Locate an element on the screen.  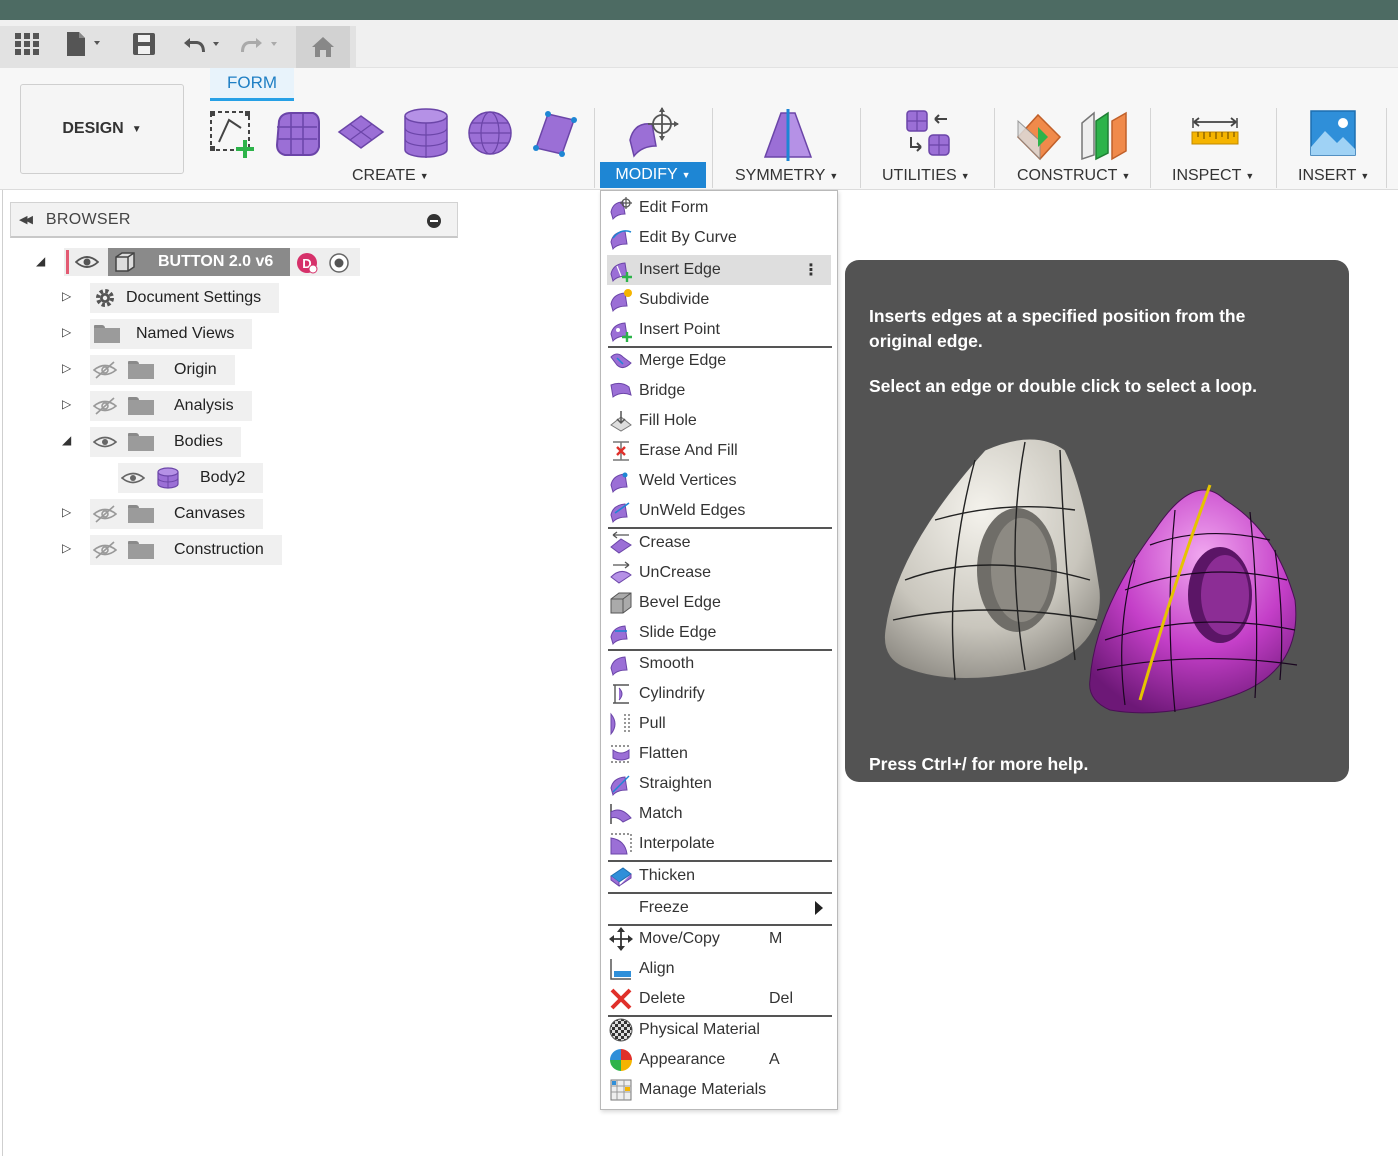
tree-item-construction: Construction is located at coordinates (186, 550).